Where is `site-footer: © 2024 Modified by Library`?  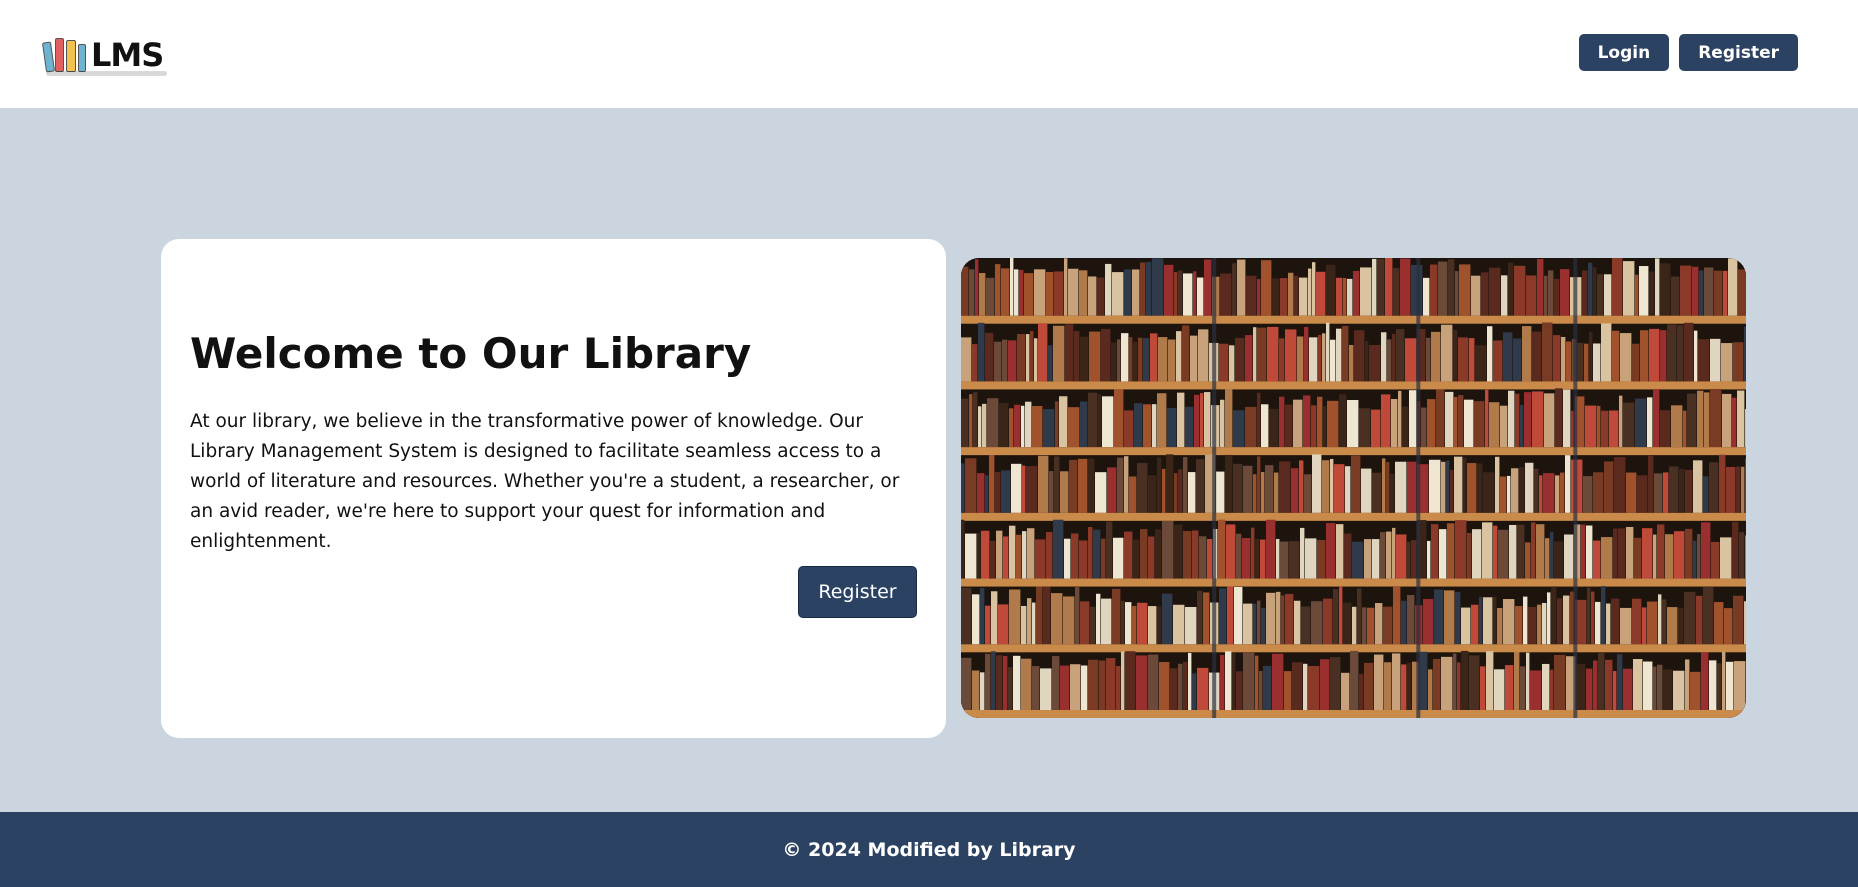
site-footer: © 2024 Modified by Library is located at coordinates (929, 849).